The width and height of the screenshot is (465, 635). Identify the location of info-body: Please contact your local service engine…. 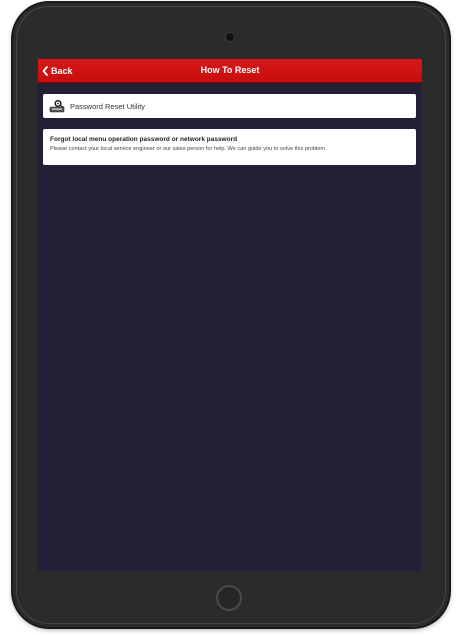
(188, 149).